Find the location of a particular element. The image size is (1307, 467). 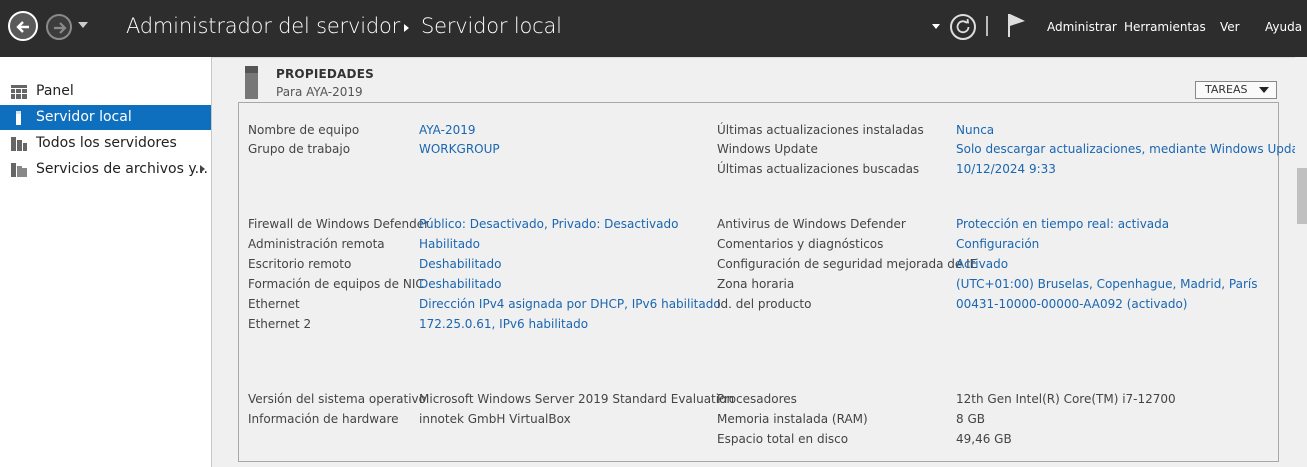

field-value-antivirus: Protección en tiempo real: activada is located at coordinates (1062, 224).